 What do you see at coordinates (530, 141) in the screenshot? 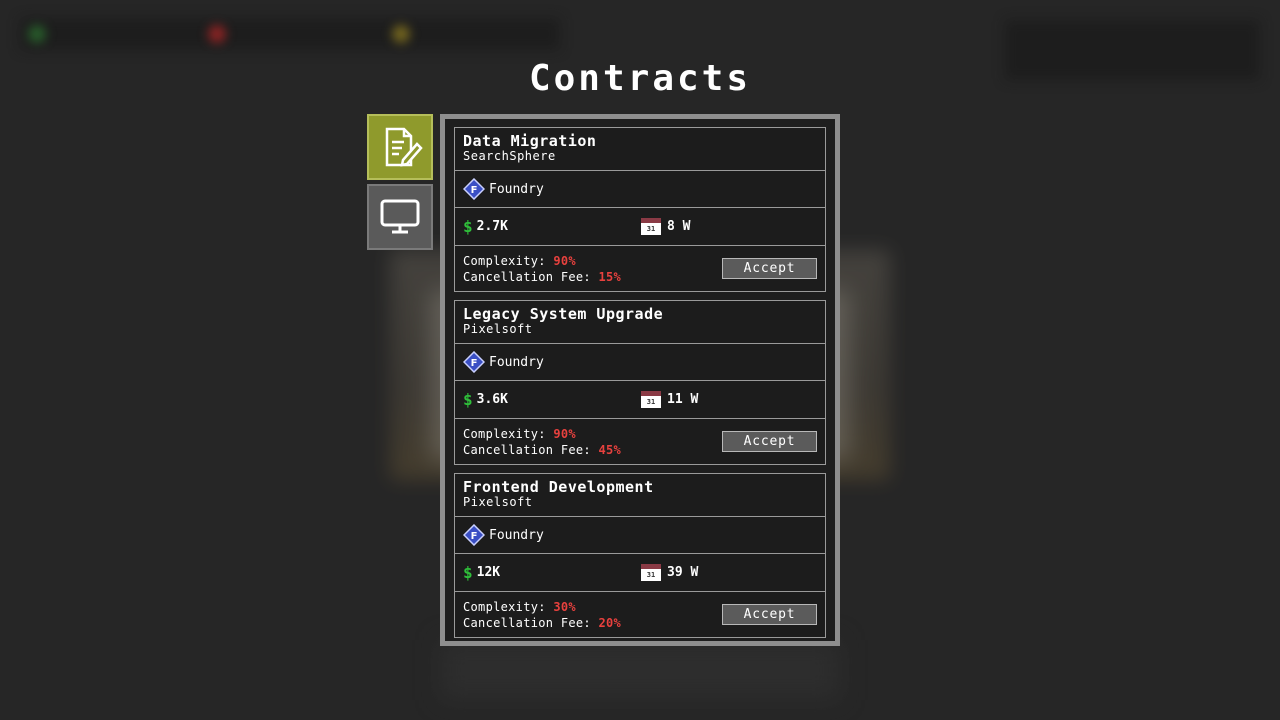
I see `contract-title: Data Migration` at bounding box center [530, 141].